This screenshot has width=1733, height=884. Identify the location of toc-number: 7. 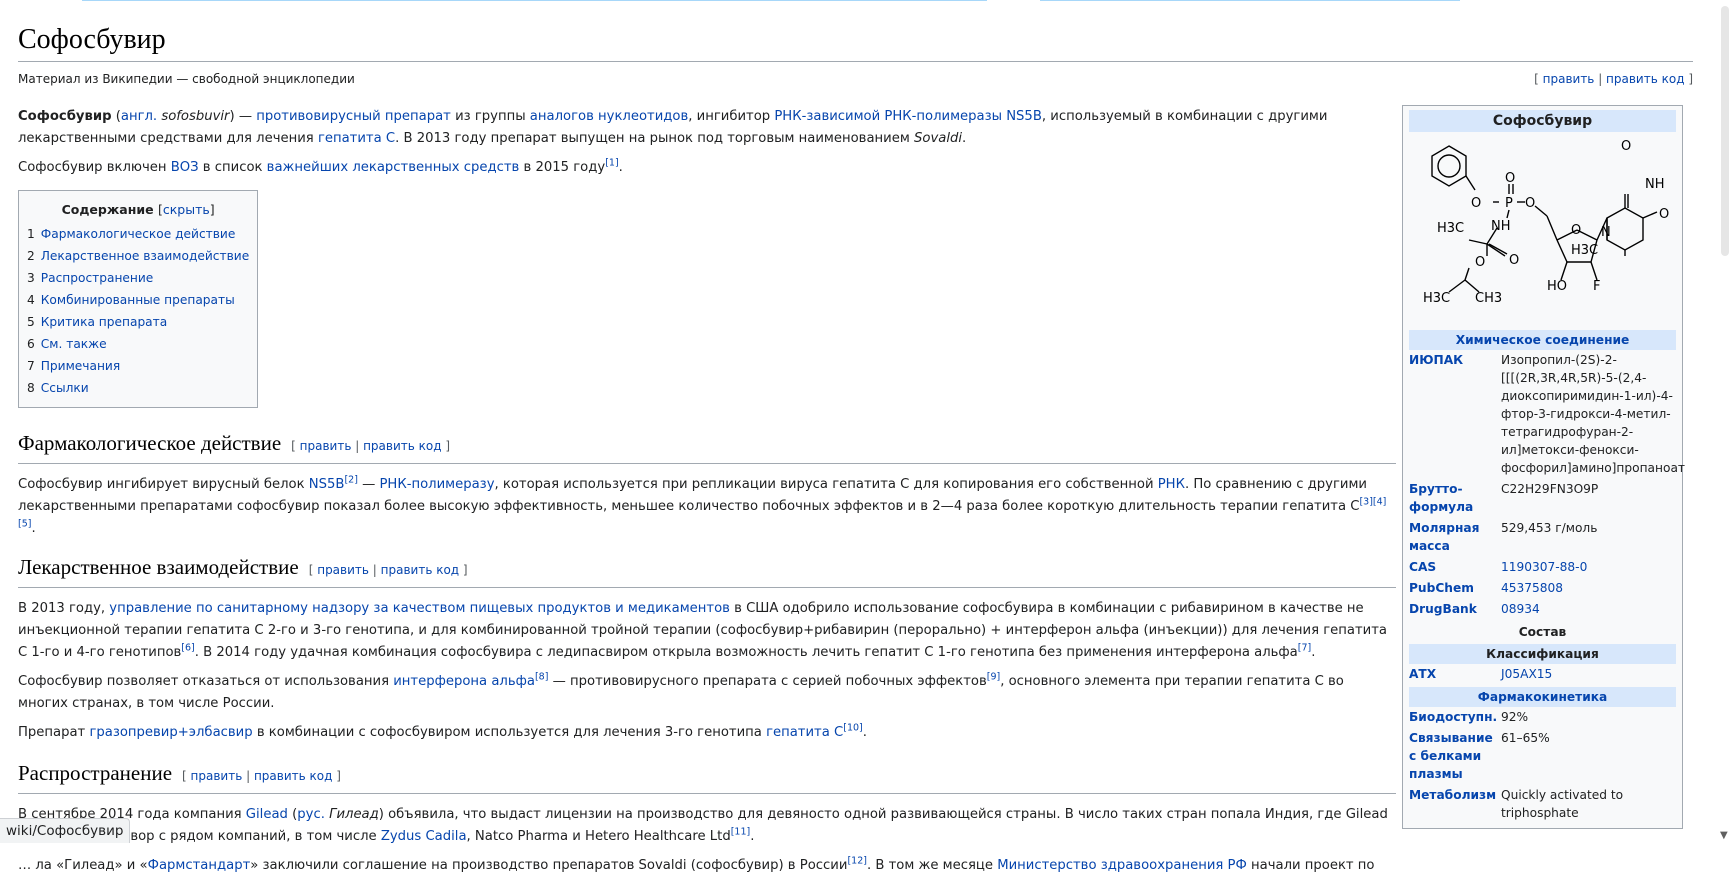
(31, 366).